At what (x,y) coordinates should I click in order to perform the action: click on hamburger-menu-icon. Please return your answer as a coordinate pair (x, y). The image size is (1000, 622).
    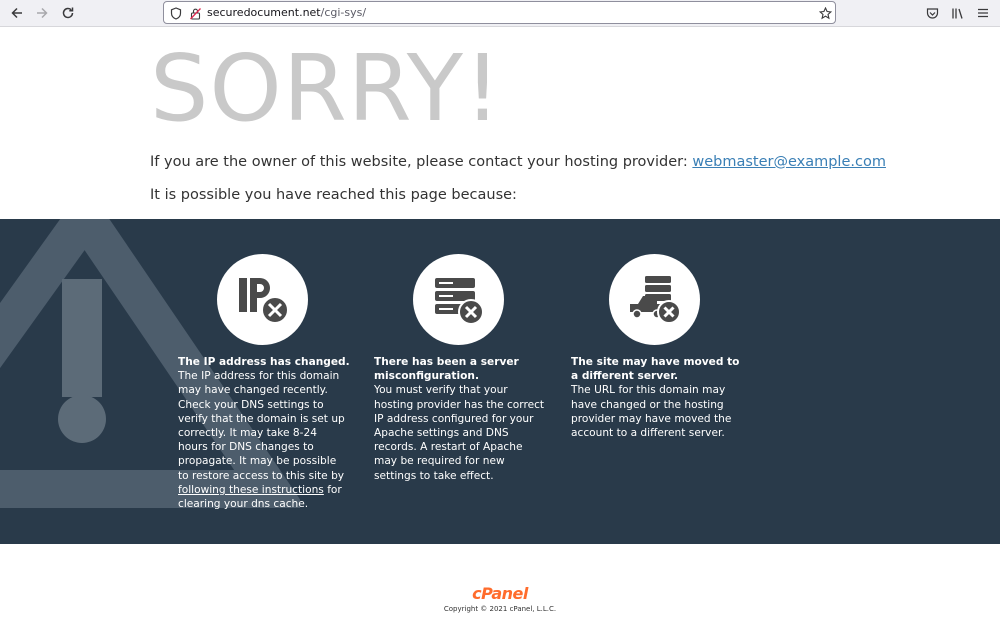
    Looking at the image, I should click on (983, 13).